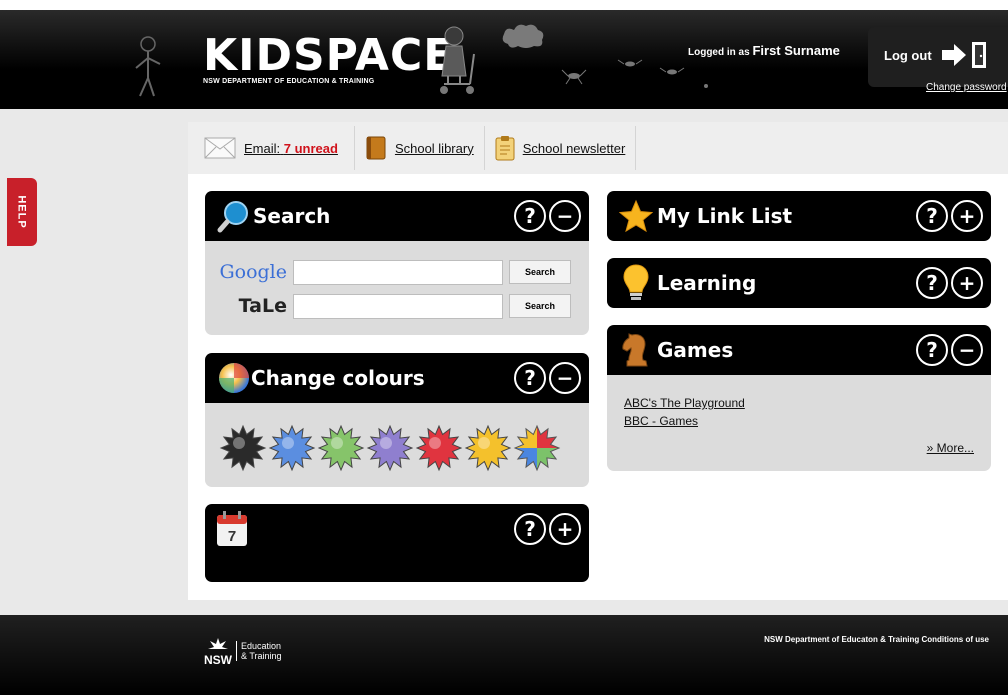 The image size is (1008, 695). Describe the element at coordinates (376, 148) in the screenshot. I see `book-icon` at that location.